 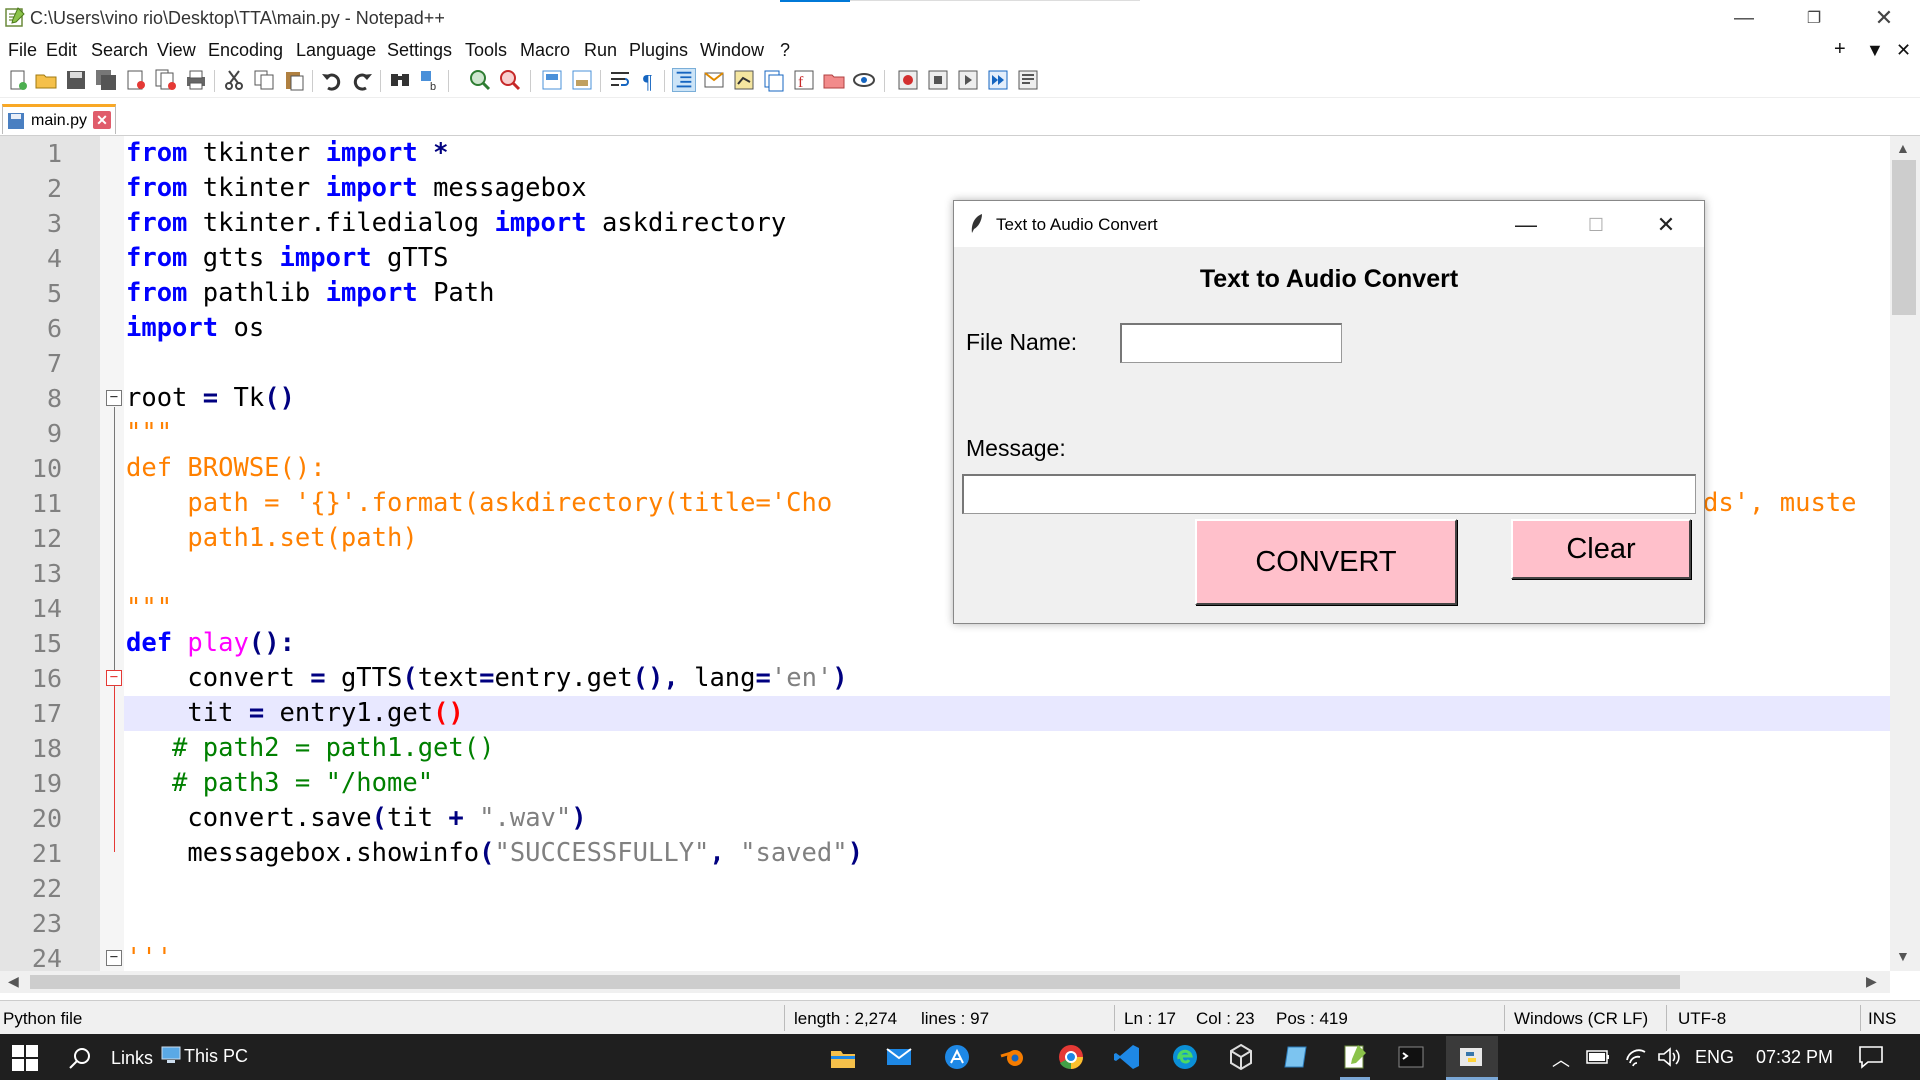 What do you see at coordinates (132, 1058) in the screenshot?
I see `taskbar-links: Links` at bounding box center [132, 1058].